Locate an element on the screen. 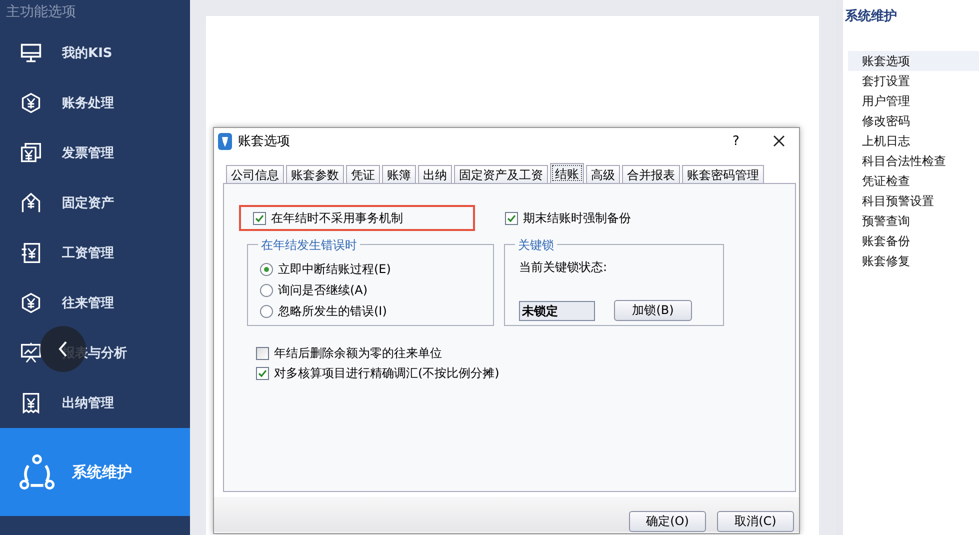 The image size is (979, 535). tab: 账簿 is located at coordinates (399, 174).